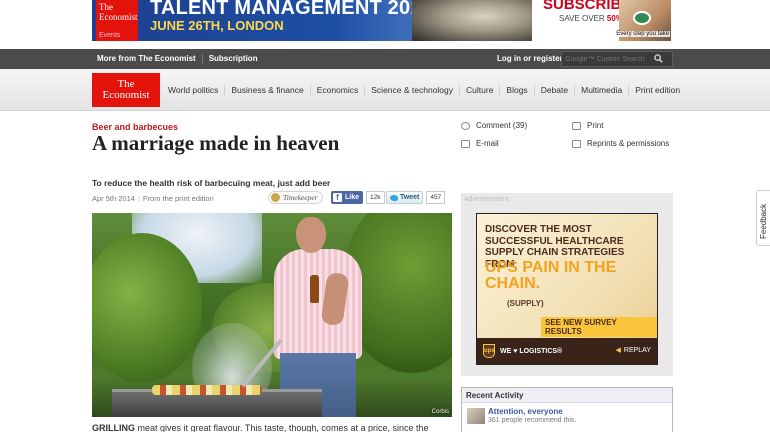 This screenshot has height=432, width=770. I want to click on login-link: Log in or register, so click(530, 59).